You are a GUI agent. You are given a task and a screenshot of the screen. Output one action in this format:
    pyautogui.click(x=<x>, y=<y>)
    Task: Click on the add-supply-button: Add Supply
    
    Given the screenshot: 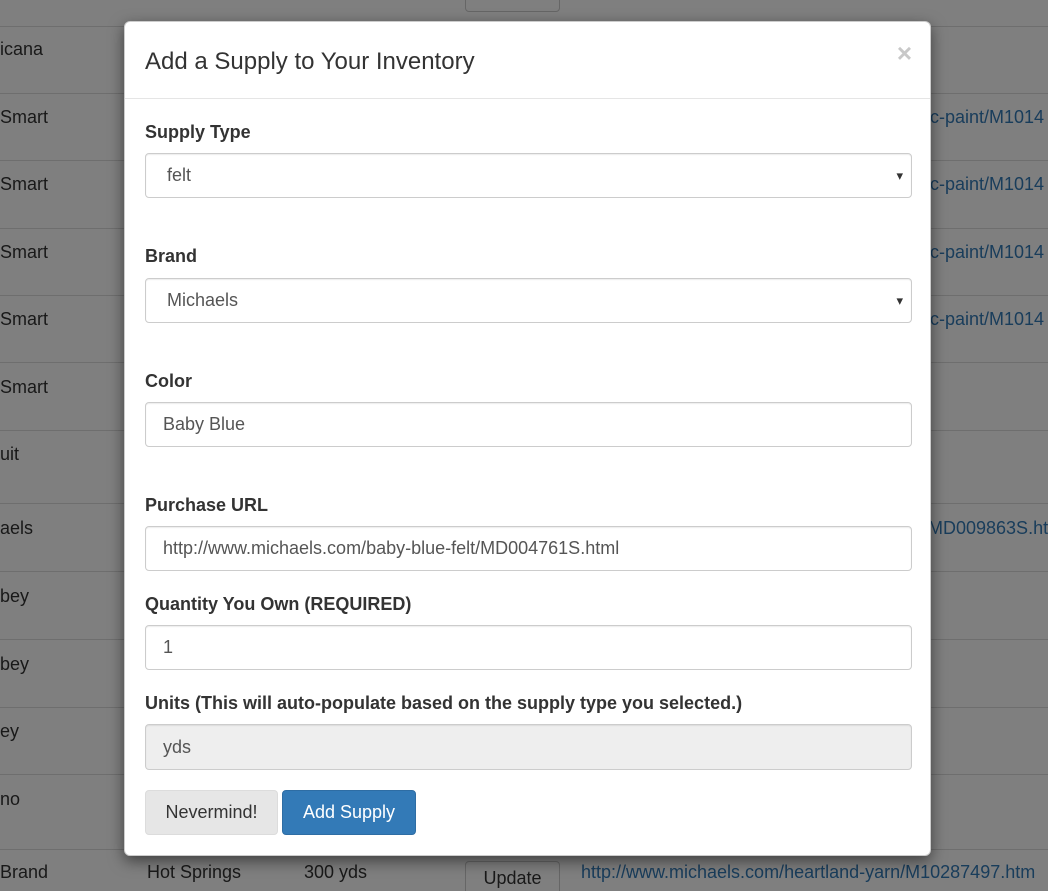 What is the action you would take?
    pyautogui.click(x=349, y=812)
    